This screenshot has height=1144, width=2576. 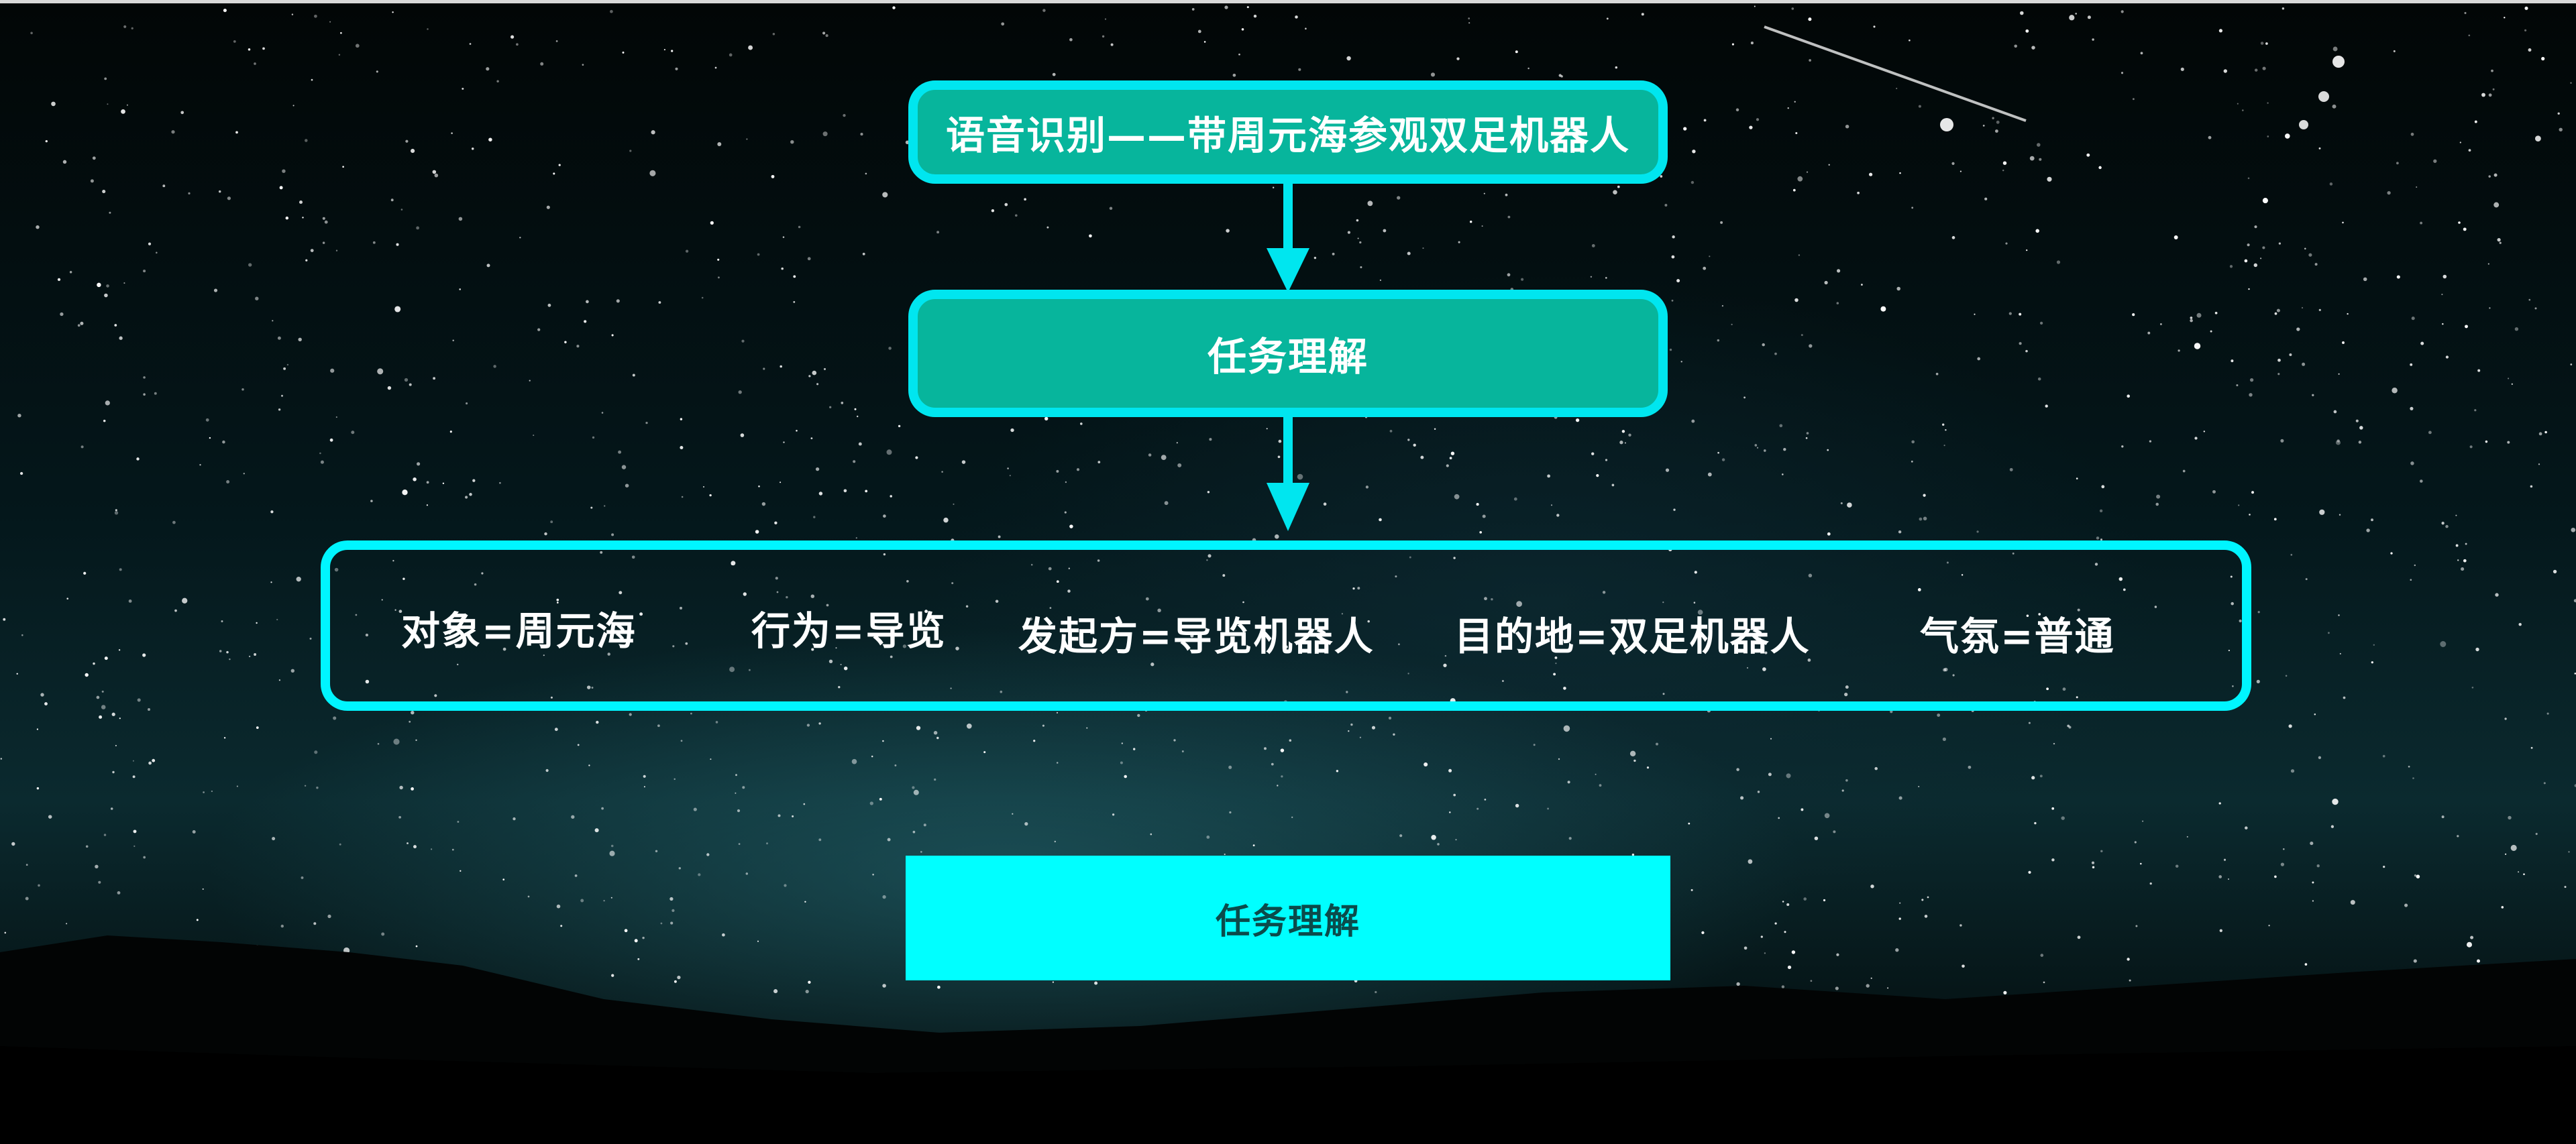 What do you see at coordinates (849, 631) in the screenshot?
I see `slot-behavior: 行为=导览` at bounding box center [849, 631].